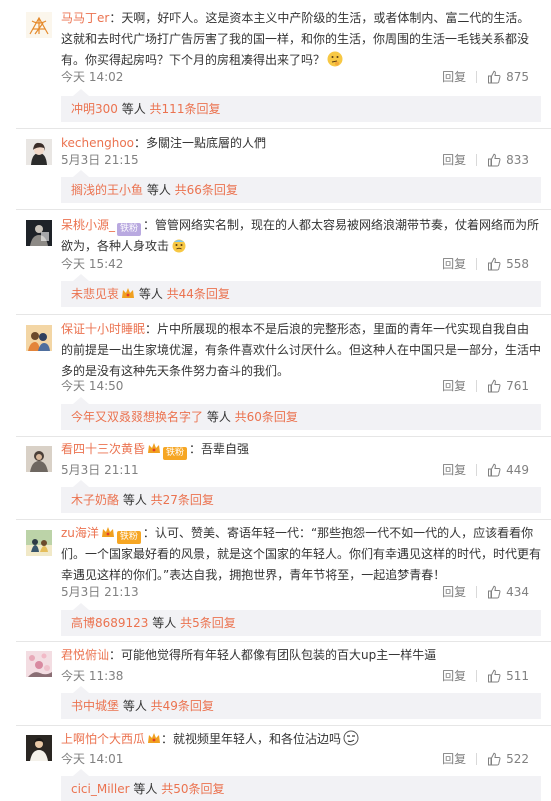  What do you see at coordinates (301, 739) in the screenshot?
I see `comment-body: 上啊怕个大西瓜 ：就视频里年轻人，和各位沾边吗` at bounding box center [301, 739].